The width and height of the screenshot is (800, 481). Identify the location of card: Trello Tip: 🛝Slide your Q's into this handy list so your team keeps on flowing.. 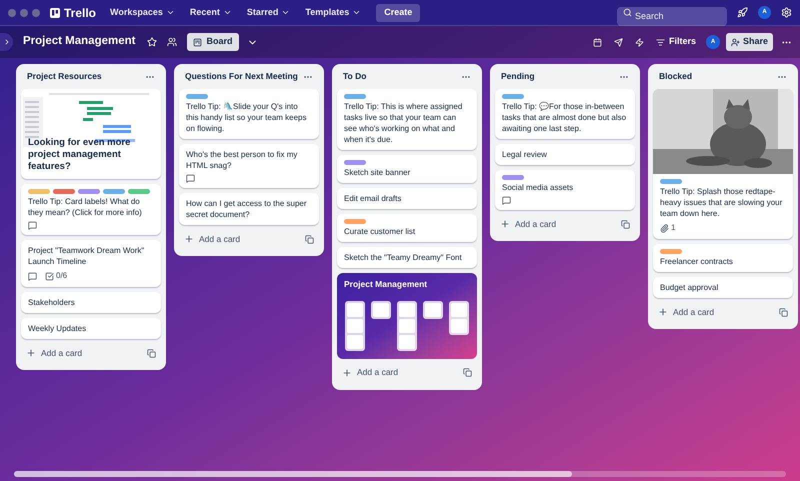
(249, 114).